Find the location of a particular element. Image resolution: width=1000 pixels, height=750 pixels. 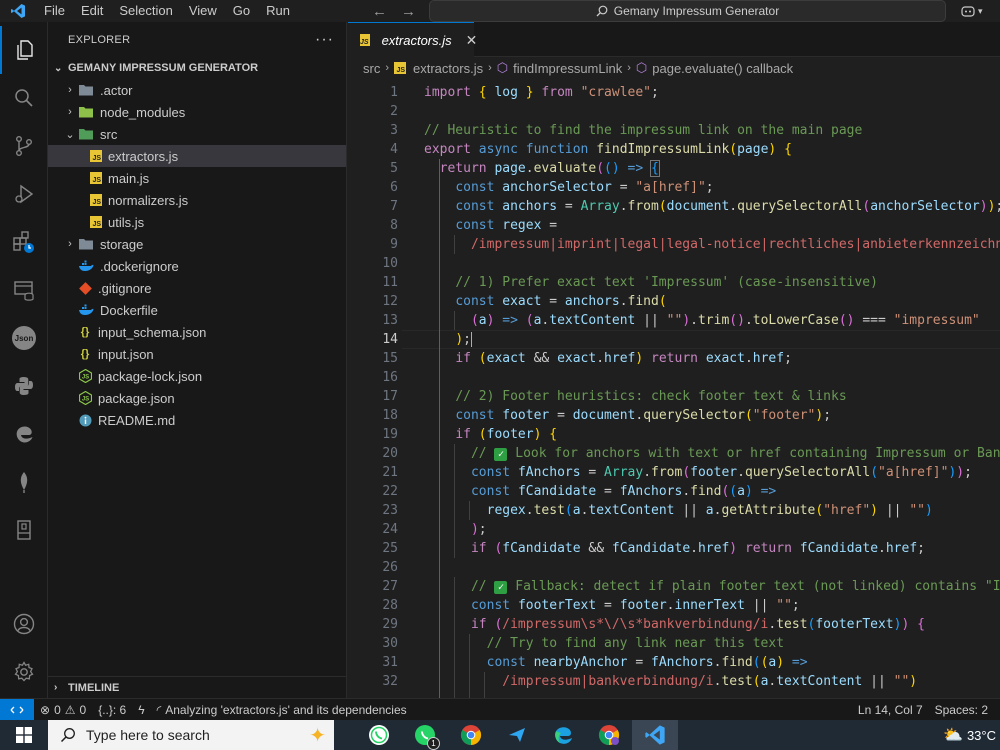

tree-item-input-schema-json: {} input_schema.json is located at coordinates (197, 332).